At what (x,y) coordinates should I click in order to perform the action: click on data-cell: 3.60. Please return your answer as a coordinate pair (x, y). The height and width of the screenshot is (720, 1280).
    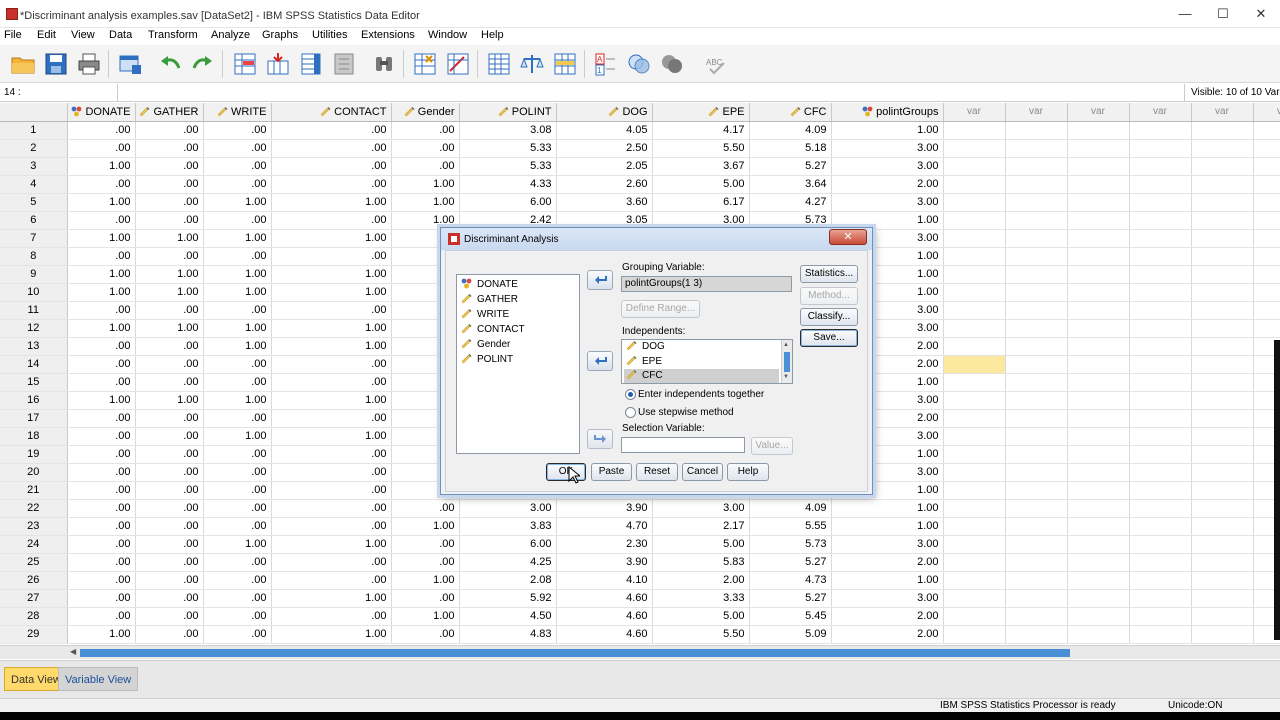
    Looking at the image, I should click on (604, 202).